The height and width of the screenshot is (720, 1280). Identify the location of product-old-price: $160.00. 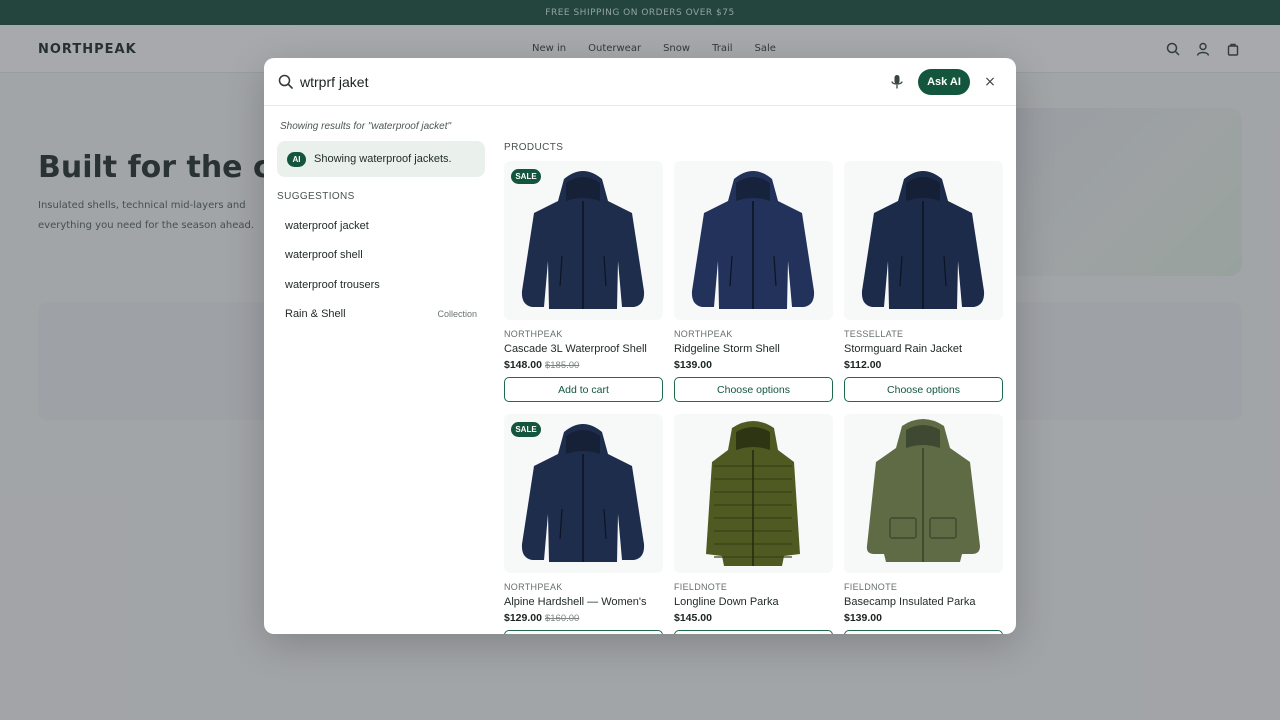
(562, 618).